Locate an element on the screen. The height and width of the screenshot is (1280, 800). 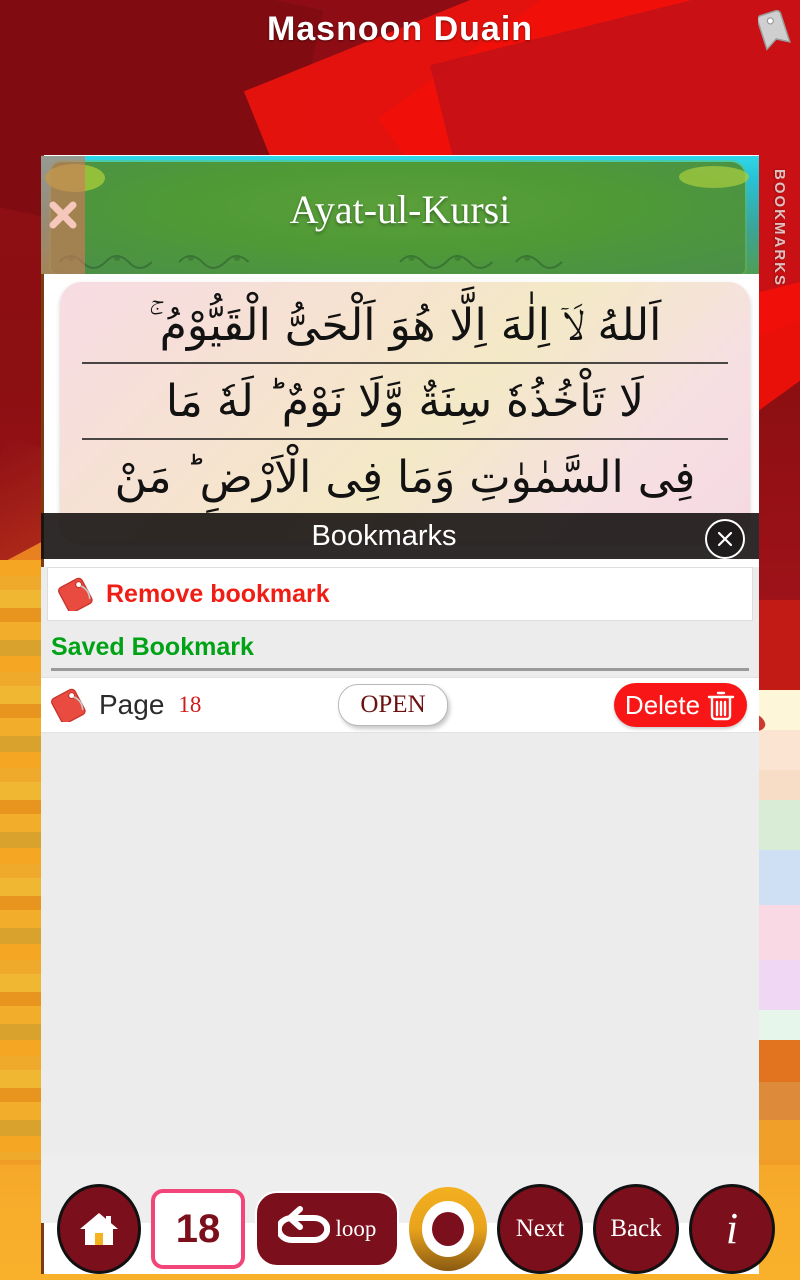
toolbar-buttons-row: 18 loop Next Back i is located at coordinates (408, 1229).